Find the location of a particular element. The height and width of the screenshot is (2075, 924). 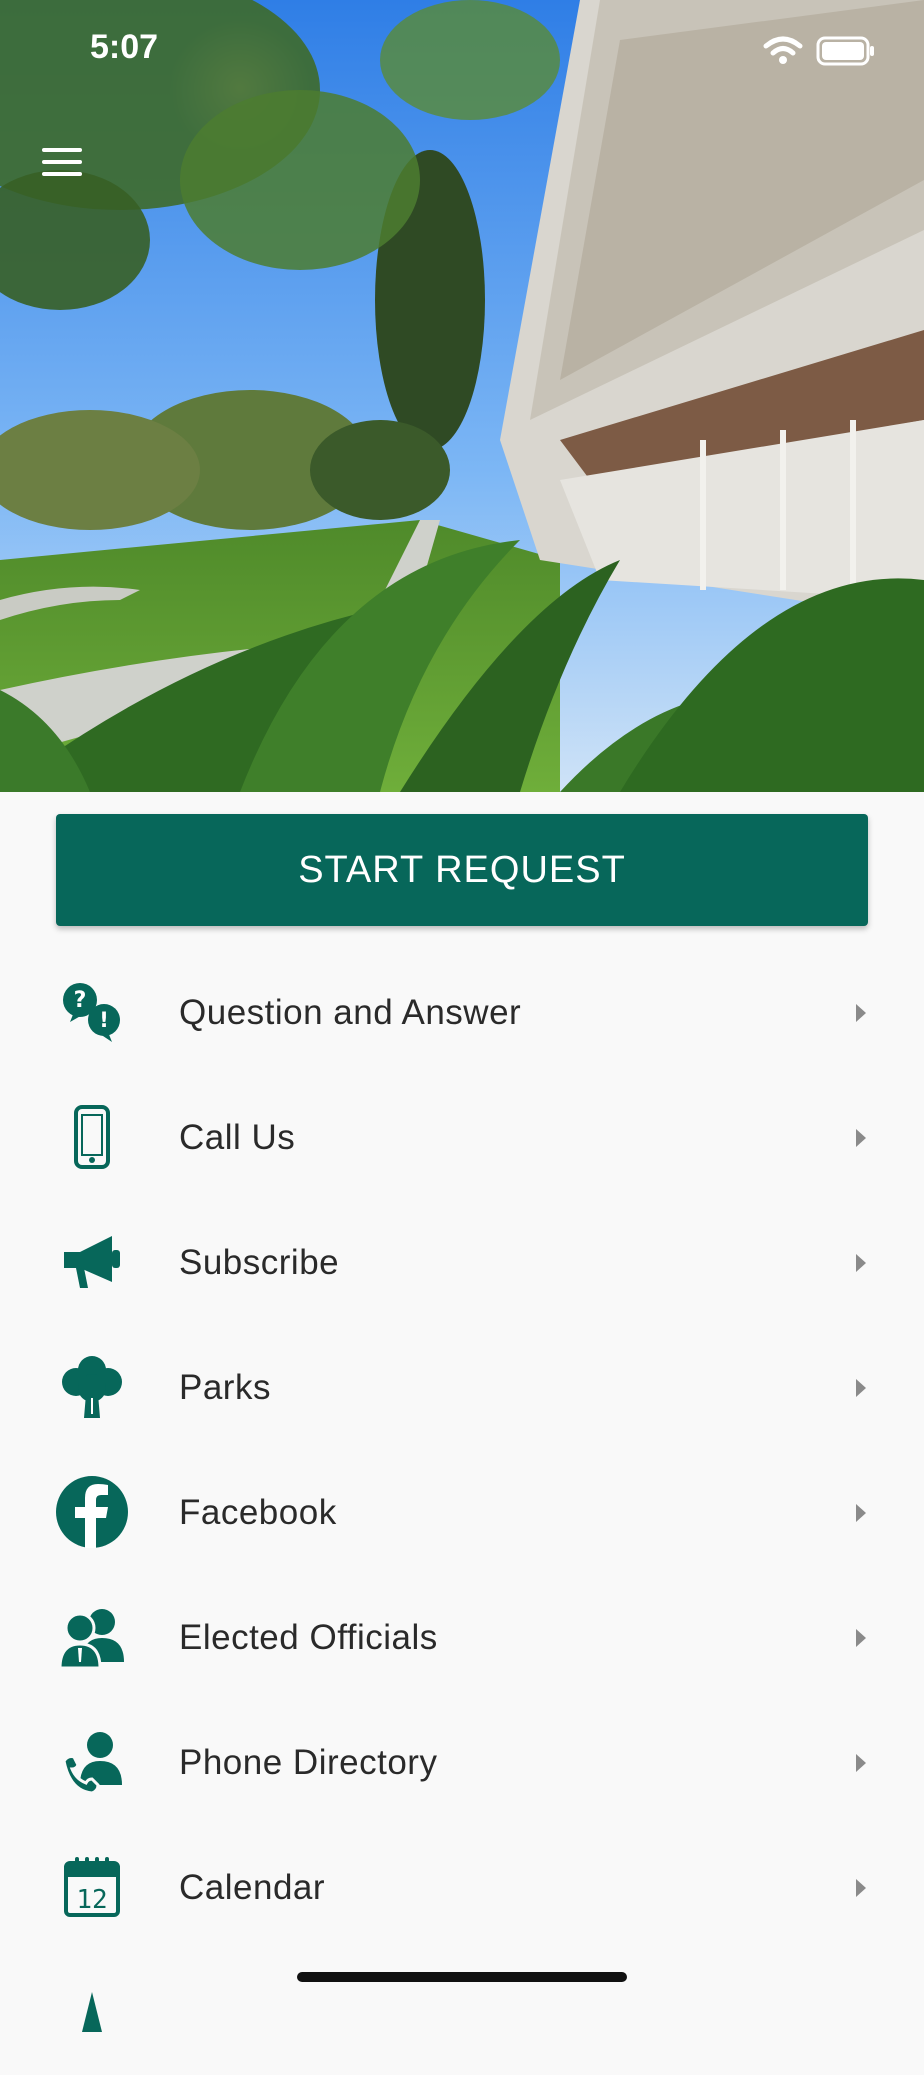

menu-item-elected-officials: Elected Officials is located at coordinates (462, 1637).